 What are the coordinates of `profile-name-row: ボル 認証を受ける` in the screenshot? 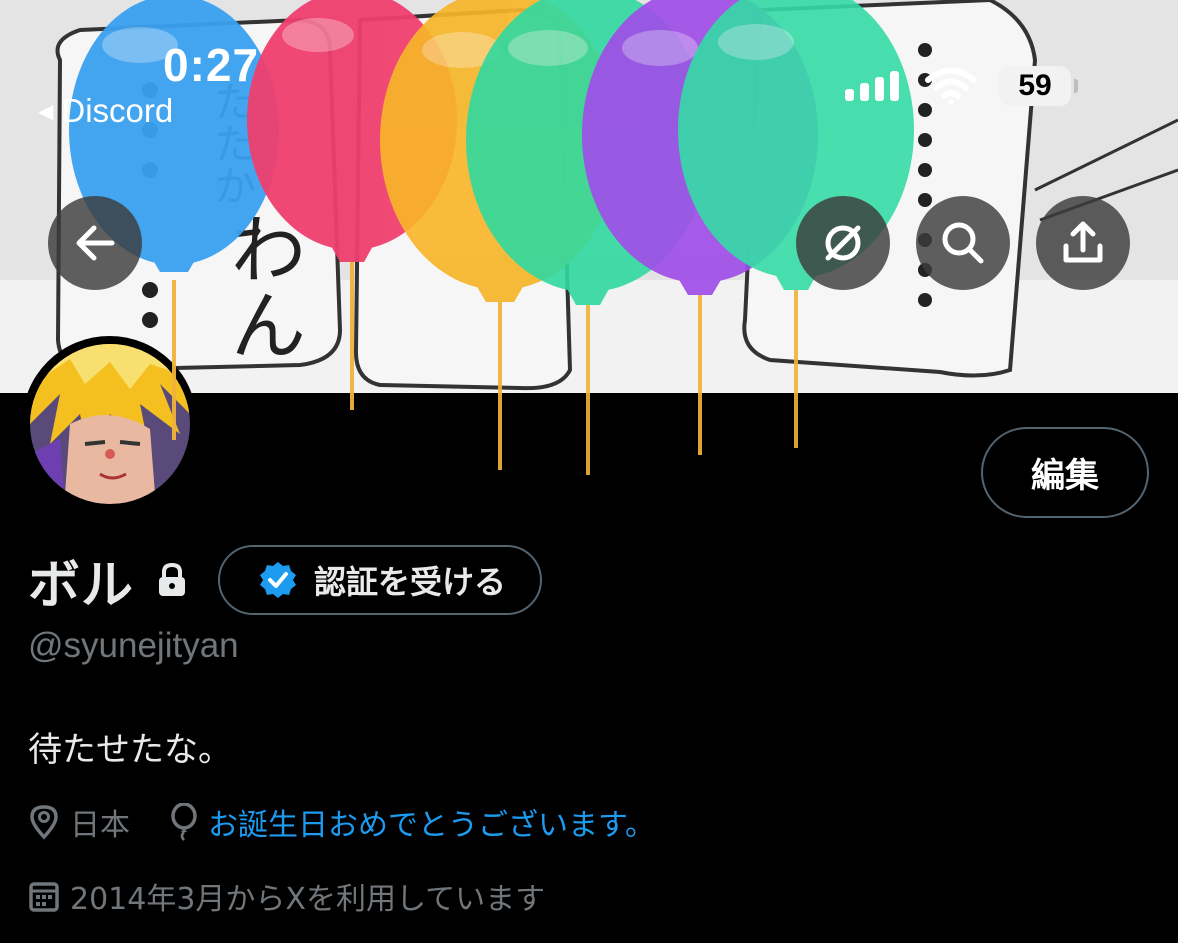 It's located at (285, 580).